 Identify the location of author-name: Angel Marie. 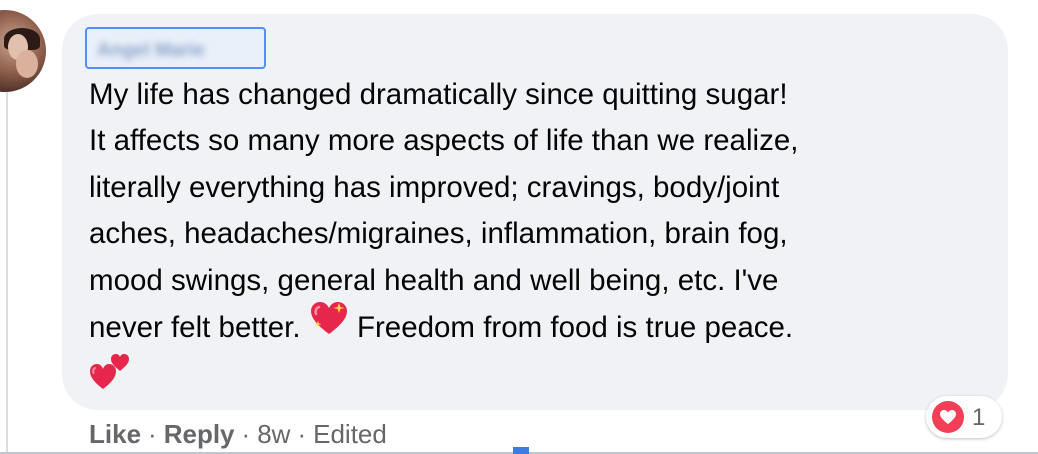
(151, 50).